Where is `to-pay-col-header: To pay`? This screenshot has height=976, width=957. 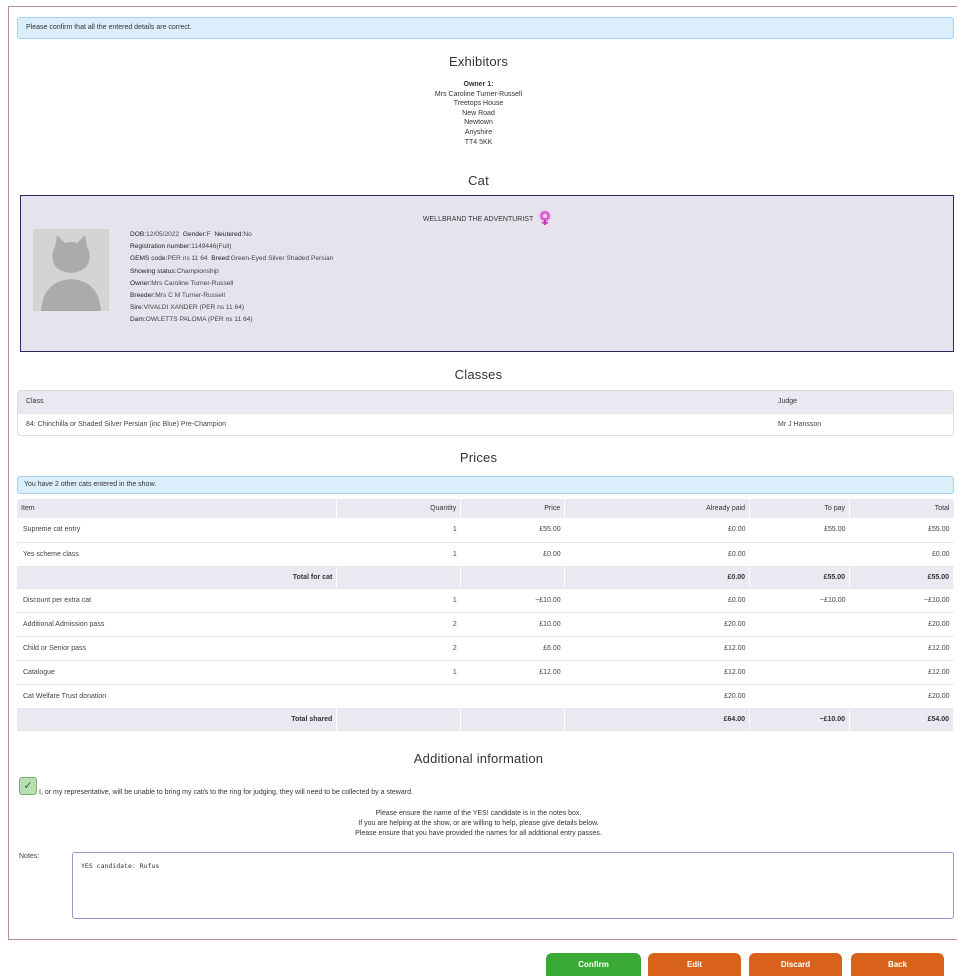 to-pay-col-header: To pay is located at coordinates (799, 508).